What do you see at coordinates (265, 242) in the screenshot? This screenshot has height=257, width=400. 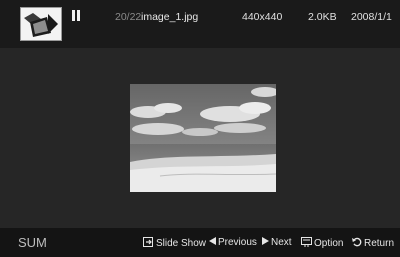 I see `next-arrow-icon` at bounding box center [265, 242].